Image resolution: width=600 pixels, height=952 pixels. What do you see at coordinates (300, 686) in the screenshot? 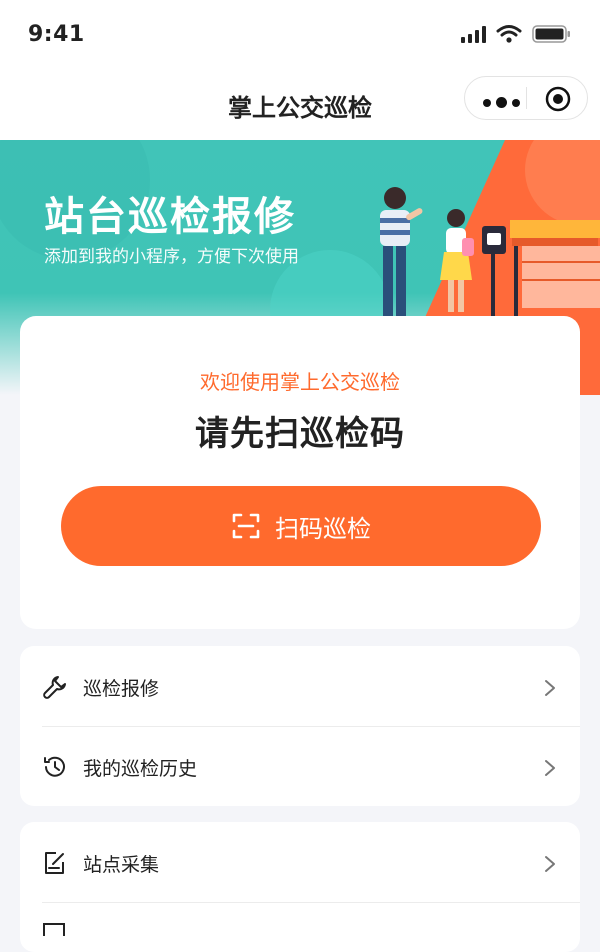
I see `menu-item-inspect-repair: 巡检报修` at bounding box center [300, 686].